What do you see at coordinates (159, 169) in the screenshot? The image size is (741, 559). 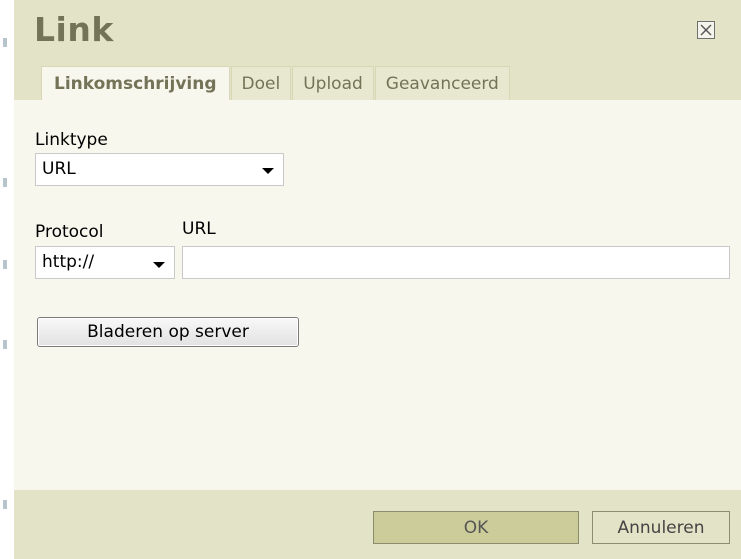 I see `linktype-select: URL` at bounding box center [159, 169].